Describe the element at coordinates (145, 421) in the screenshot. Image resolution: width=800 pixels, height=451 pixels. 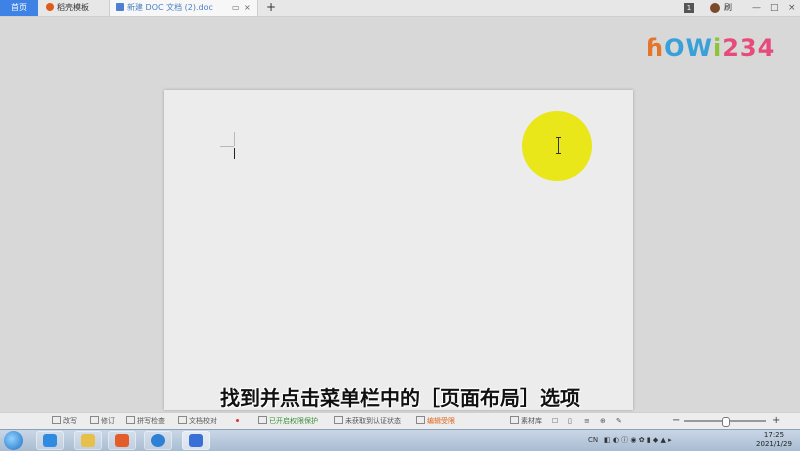
I see `status-spellcheck: 拼写检查` at that location.